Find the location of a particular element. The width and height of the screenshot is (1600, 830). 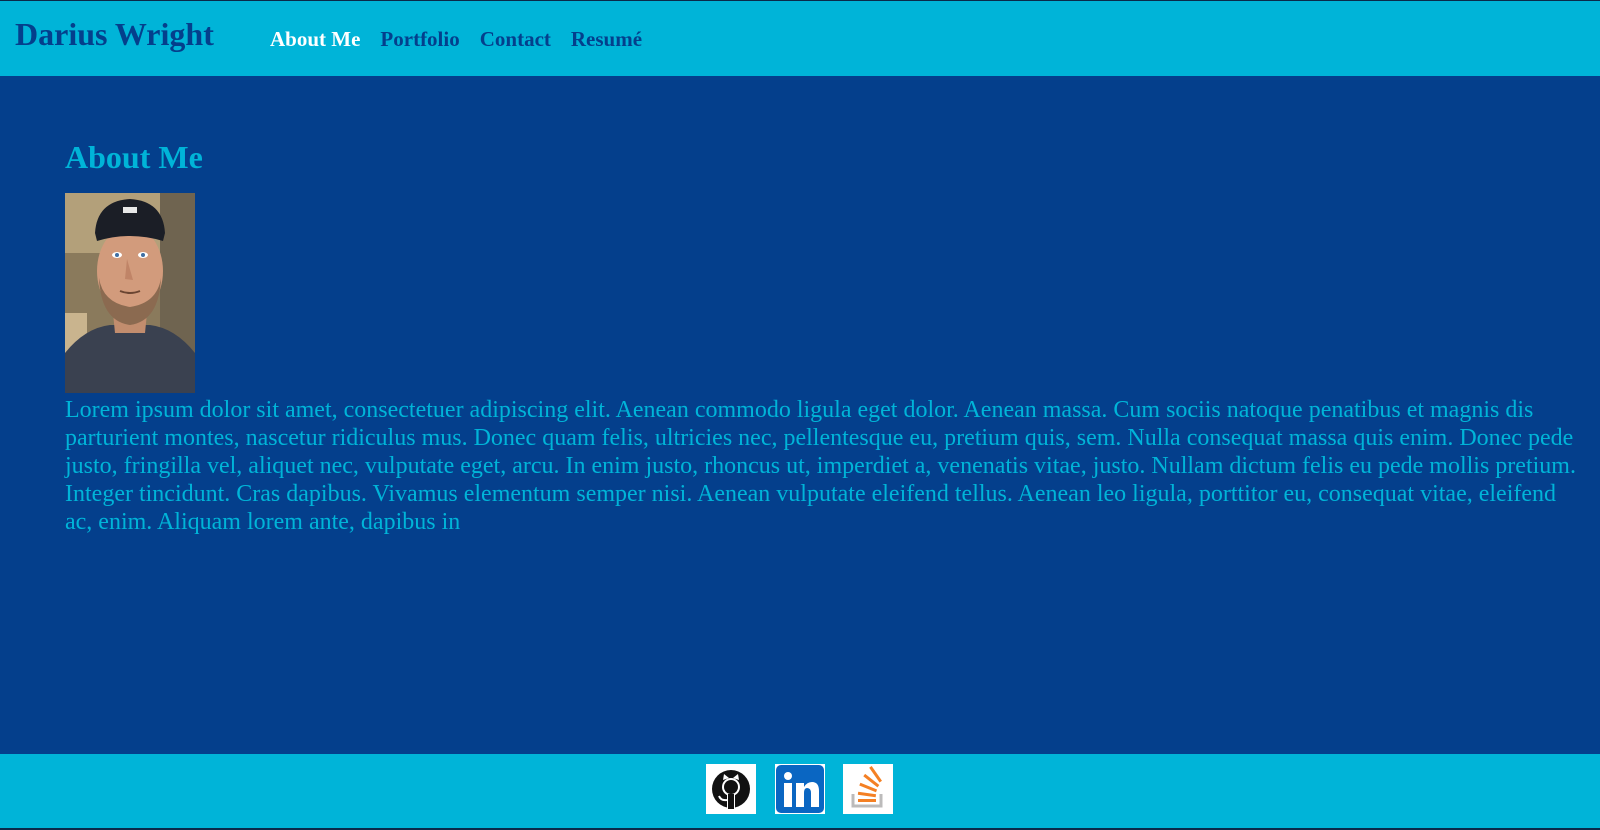

stackoverflow-link is located at coordinates (868, 789).